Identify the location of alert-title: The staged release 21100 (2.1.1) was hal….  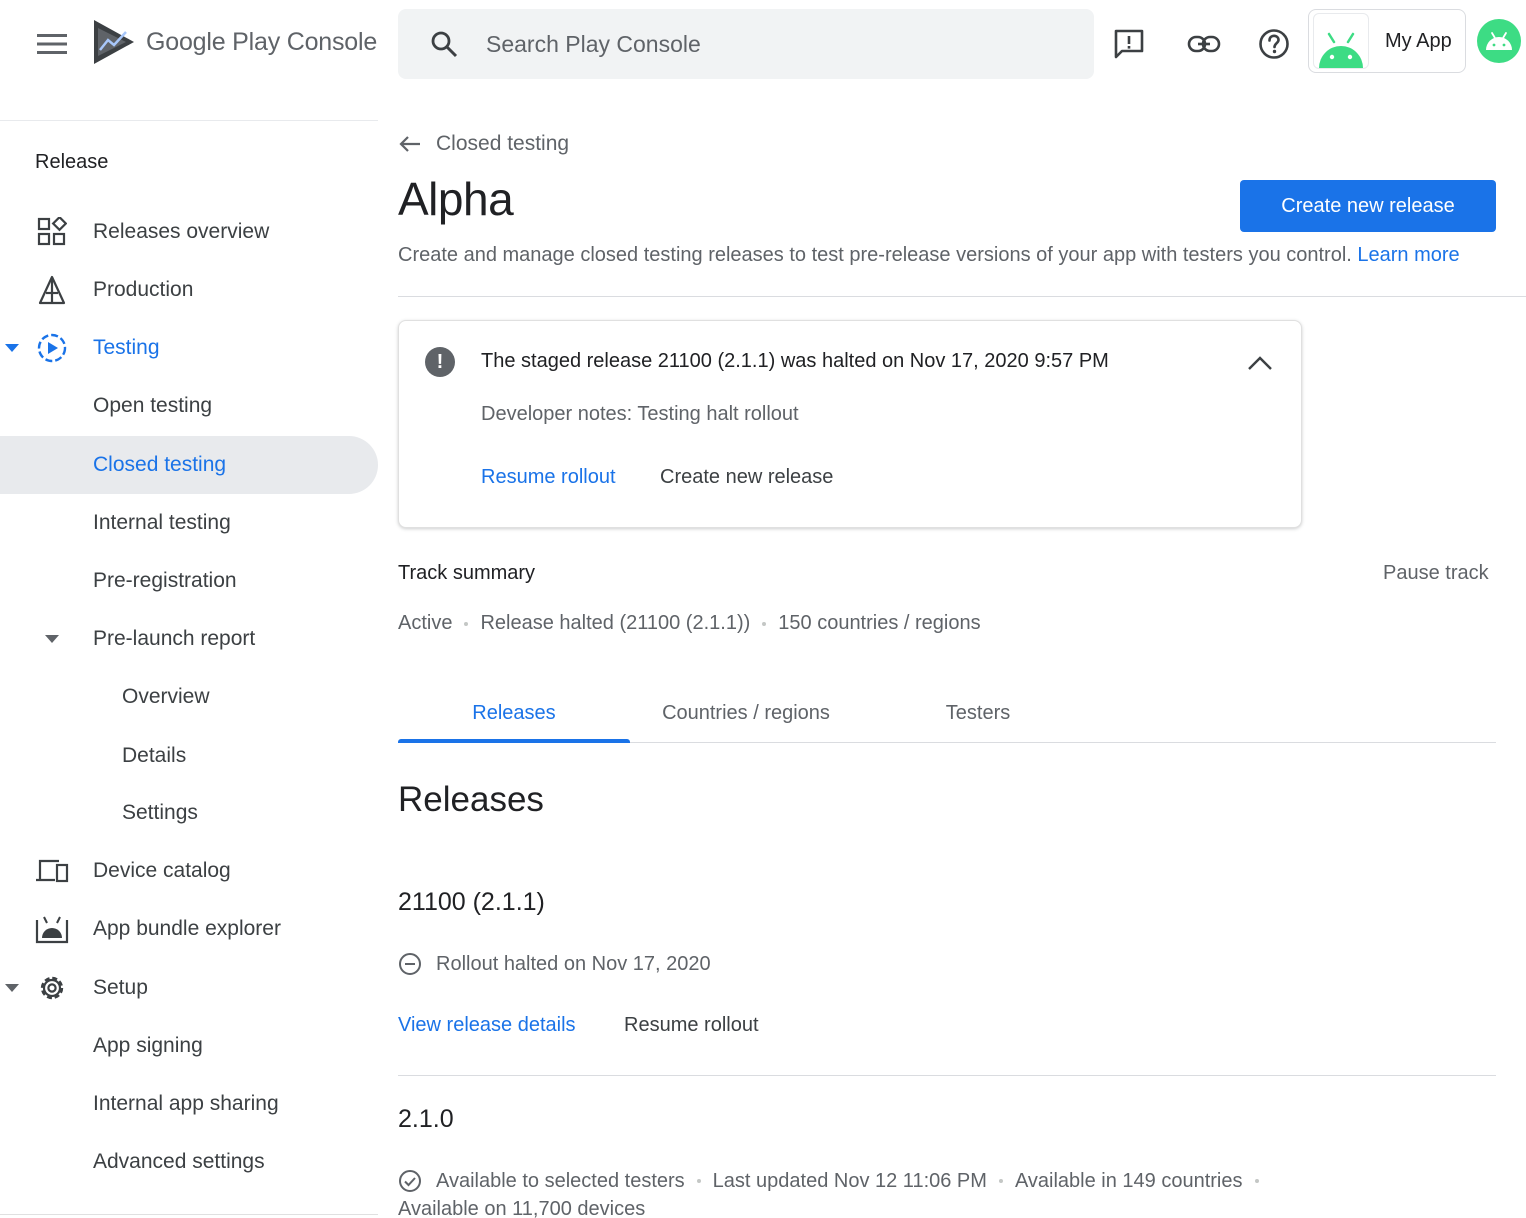
(795, 361).